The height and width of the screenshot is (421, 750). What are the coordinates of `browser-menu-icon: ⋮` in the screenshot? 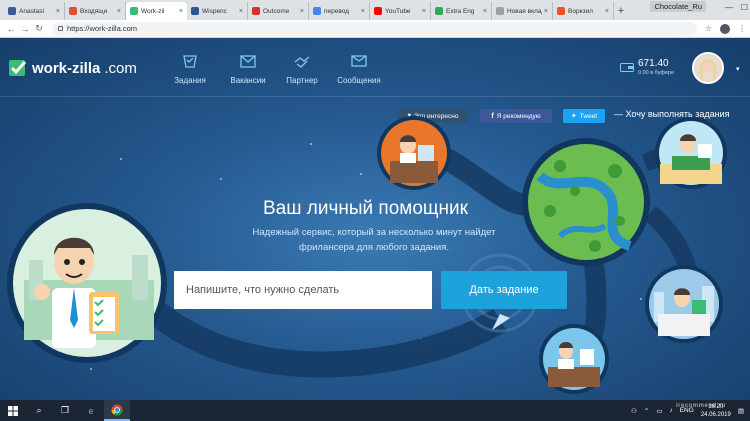 It's located at (742, 28).